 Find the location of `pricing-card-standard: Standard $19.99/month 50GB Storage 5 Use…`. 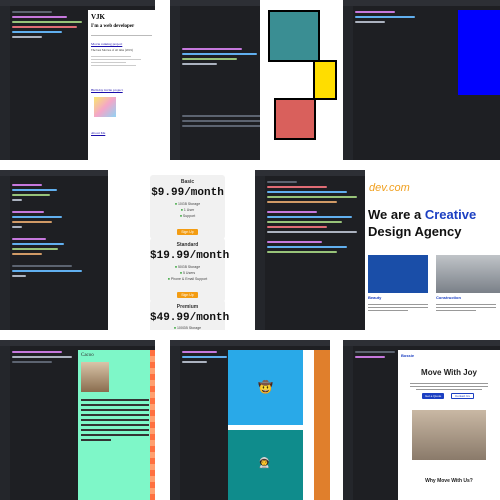

pricing-card-standard: Standard $19.99/month 50GB Storage 5 Use… is located at coordinates (190, 270).